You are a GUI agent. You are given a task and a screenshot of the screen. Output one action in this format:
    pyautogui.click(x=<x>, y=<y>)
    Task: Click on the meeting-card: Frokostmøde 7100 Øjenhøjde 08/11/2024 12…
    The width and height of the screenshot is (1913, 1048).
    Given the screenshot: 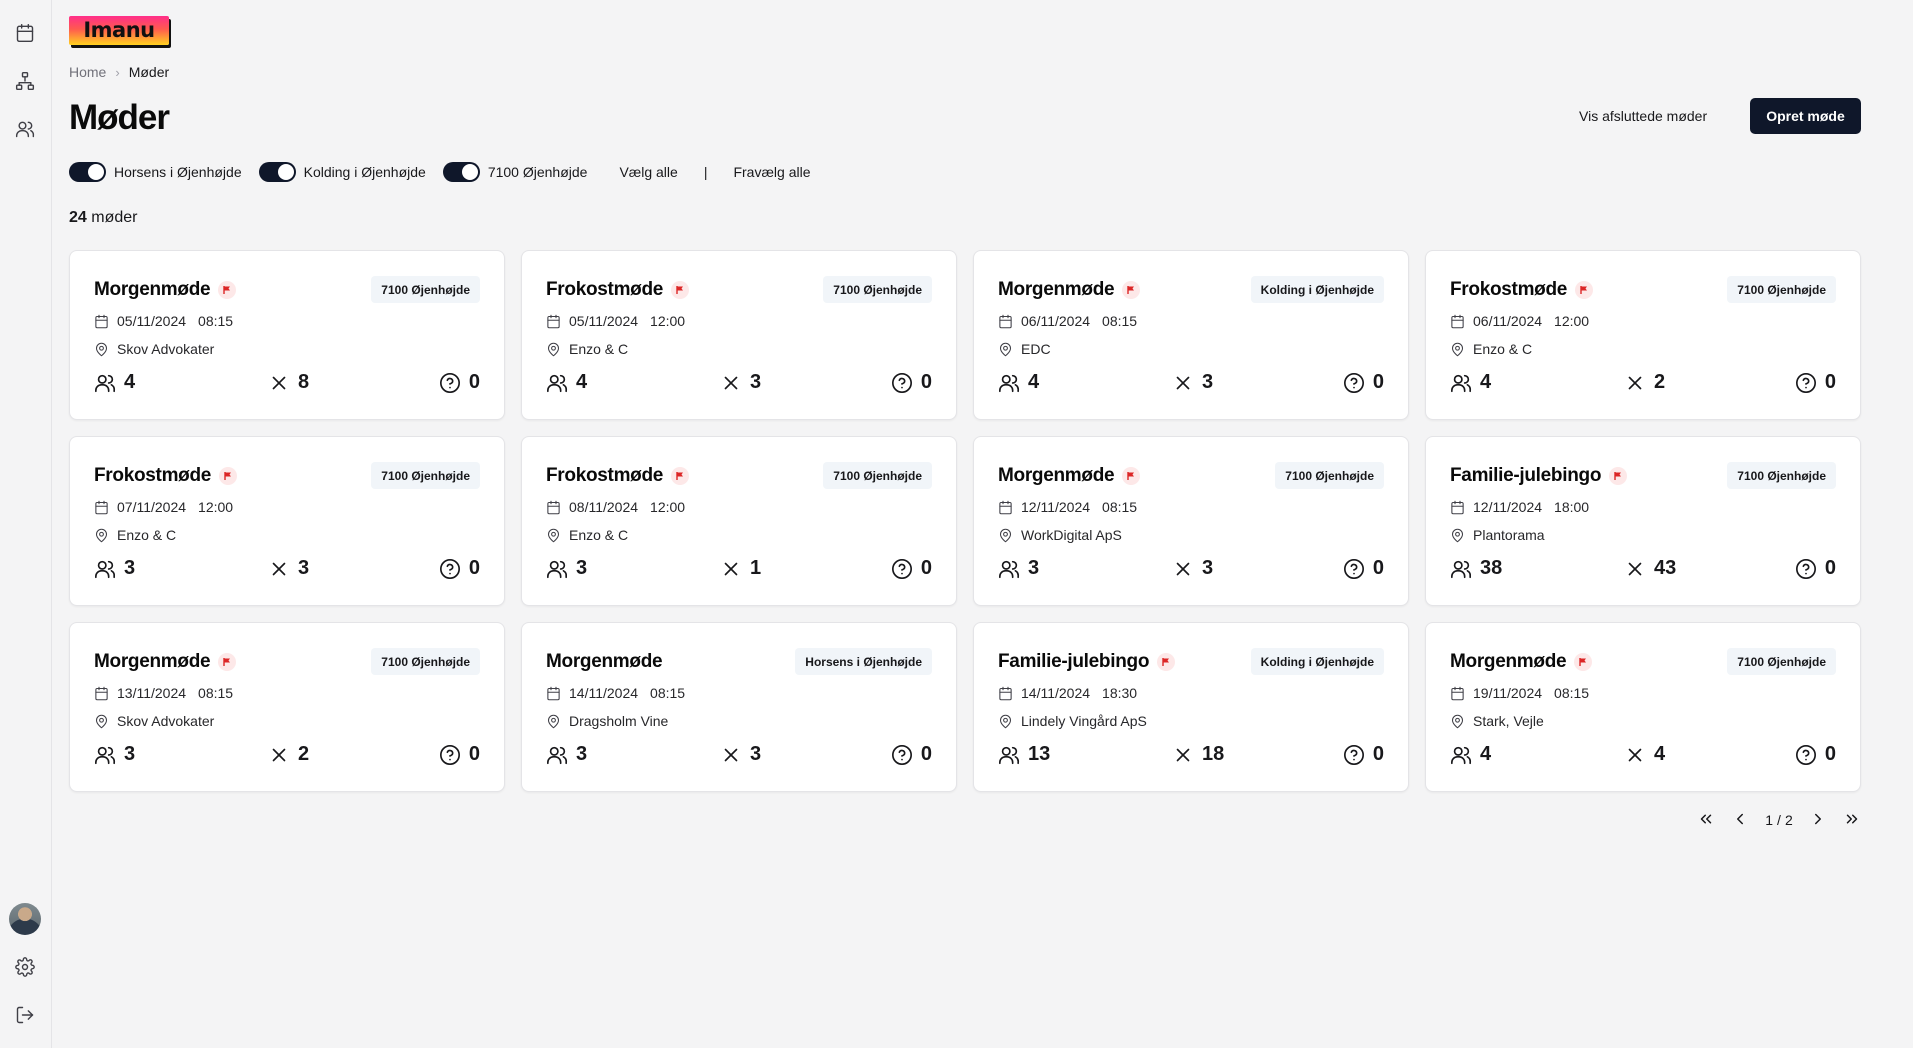 What is the action you would take?
    pyautogui.click(x=739, y=521)
    